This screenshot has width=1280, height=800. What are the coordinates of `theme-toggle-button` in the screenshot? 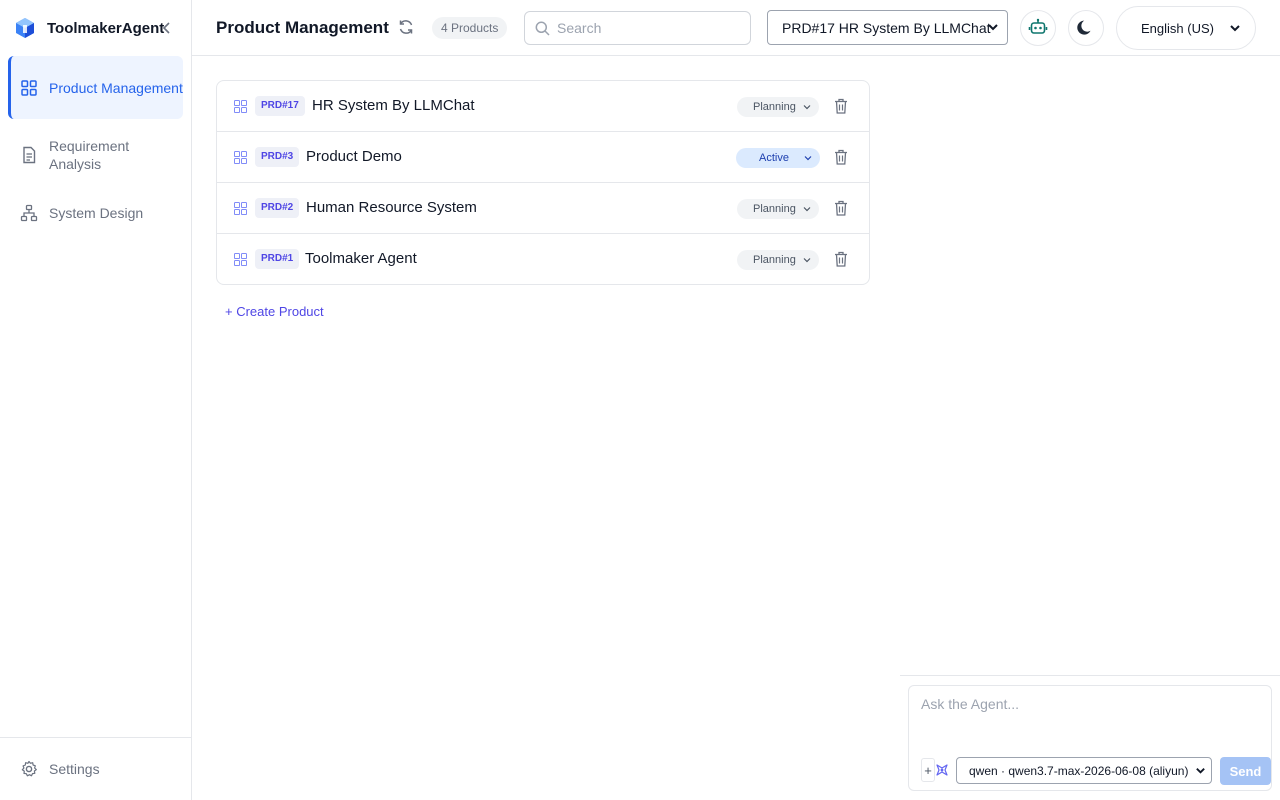 It's located at (1086, 28).